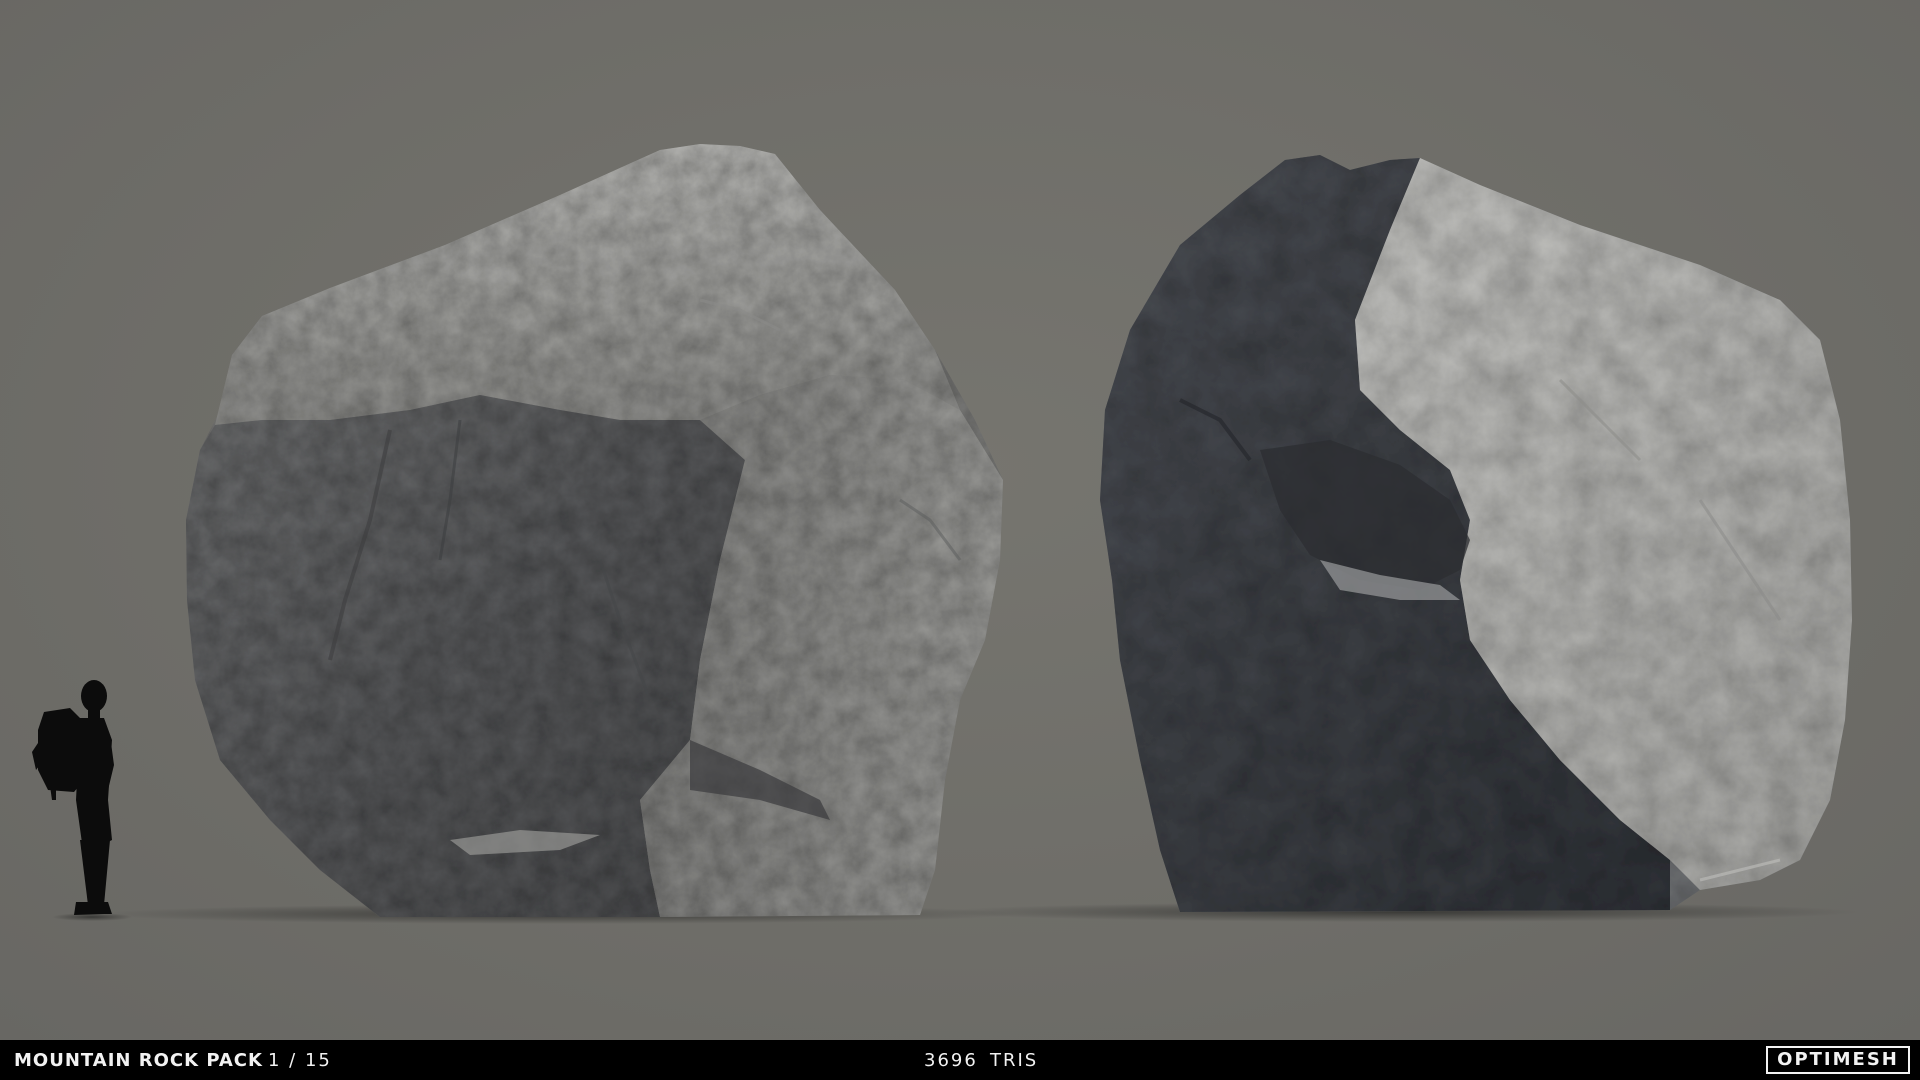  What do you see at coordinates (300, 1060) in the screenshot?
I see `pack-index: 1 / 15` at bounding box center [300, 1060].